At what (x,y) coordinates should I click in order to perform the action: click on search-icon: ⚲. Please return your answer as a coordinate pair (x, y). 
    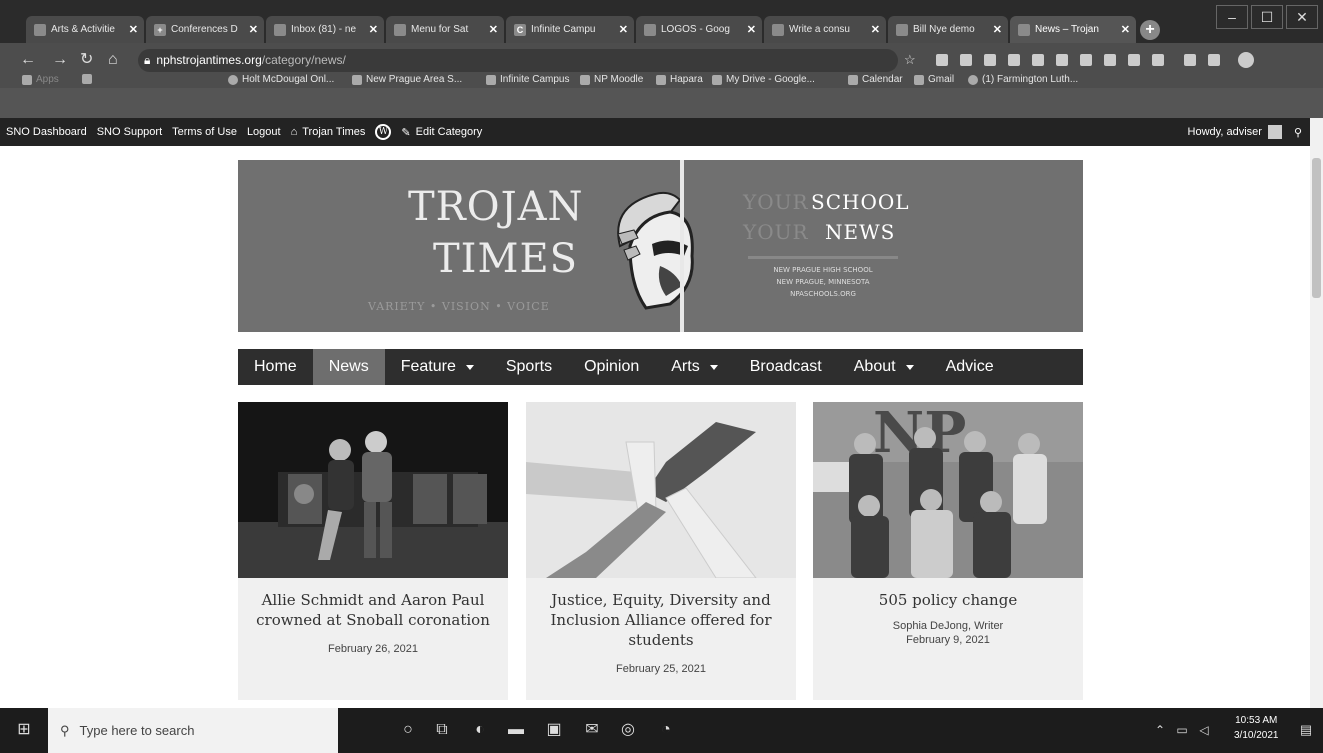
    Looking at the image, I should click on (1298, 132).